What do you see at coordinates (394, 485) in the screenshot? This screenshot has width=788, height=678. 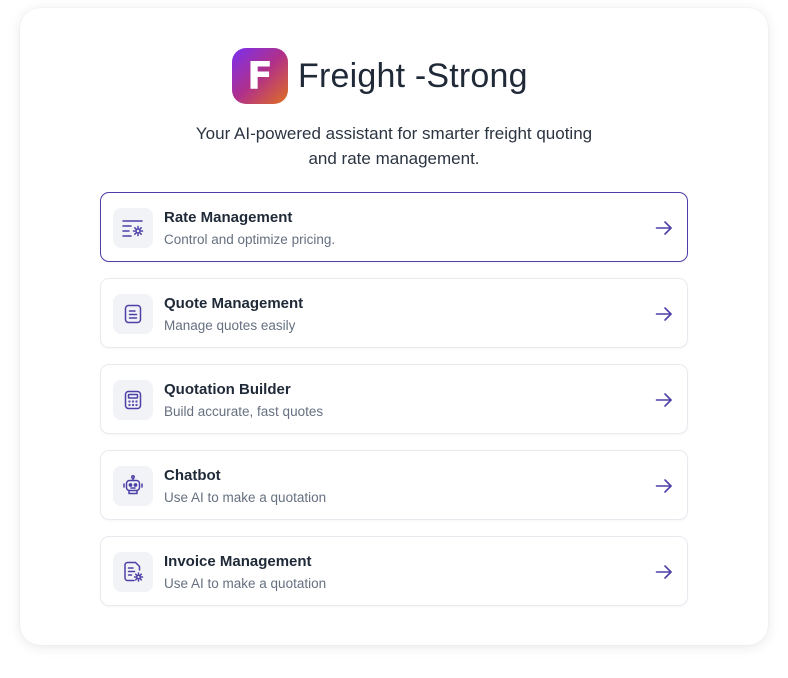 I see `menu-item-chatbot: Chatbot Use AI to make a quotation` at bounding box center [394, 485].